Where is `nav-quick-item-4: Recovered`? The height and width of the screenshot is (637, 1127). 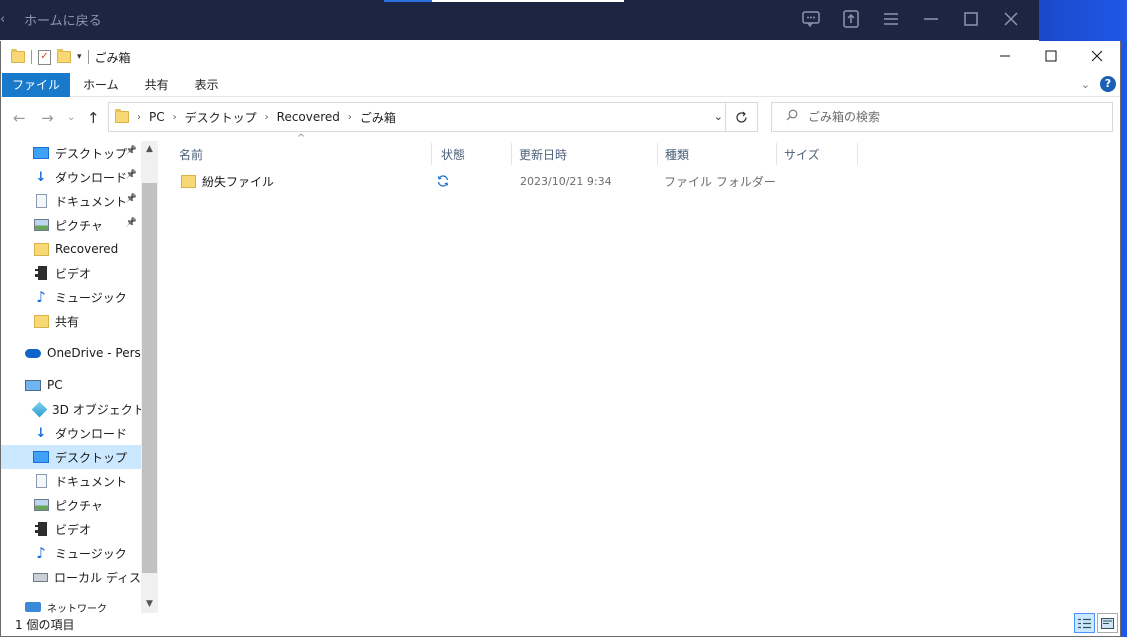 nav-quick-item-4: Recovered is located at coordinates (71, 249).